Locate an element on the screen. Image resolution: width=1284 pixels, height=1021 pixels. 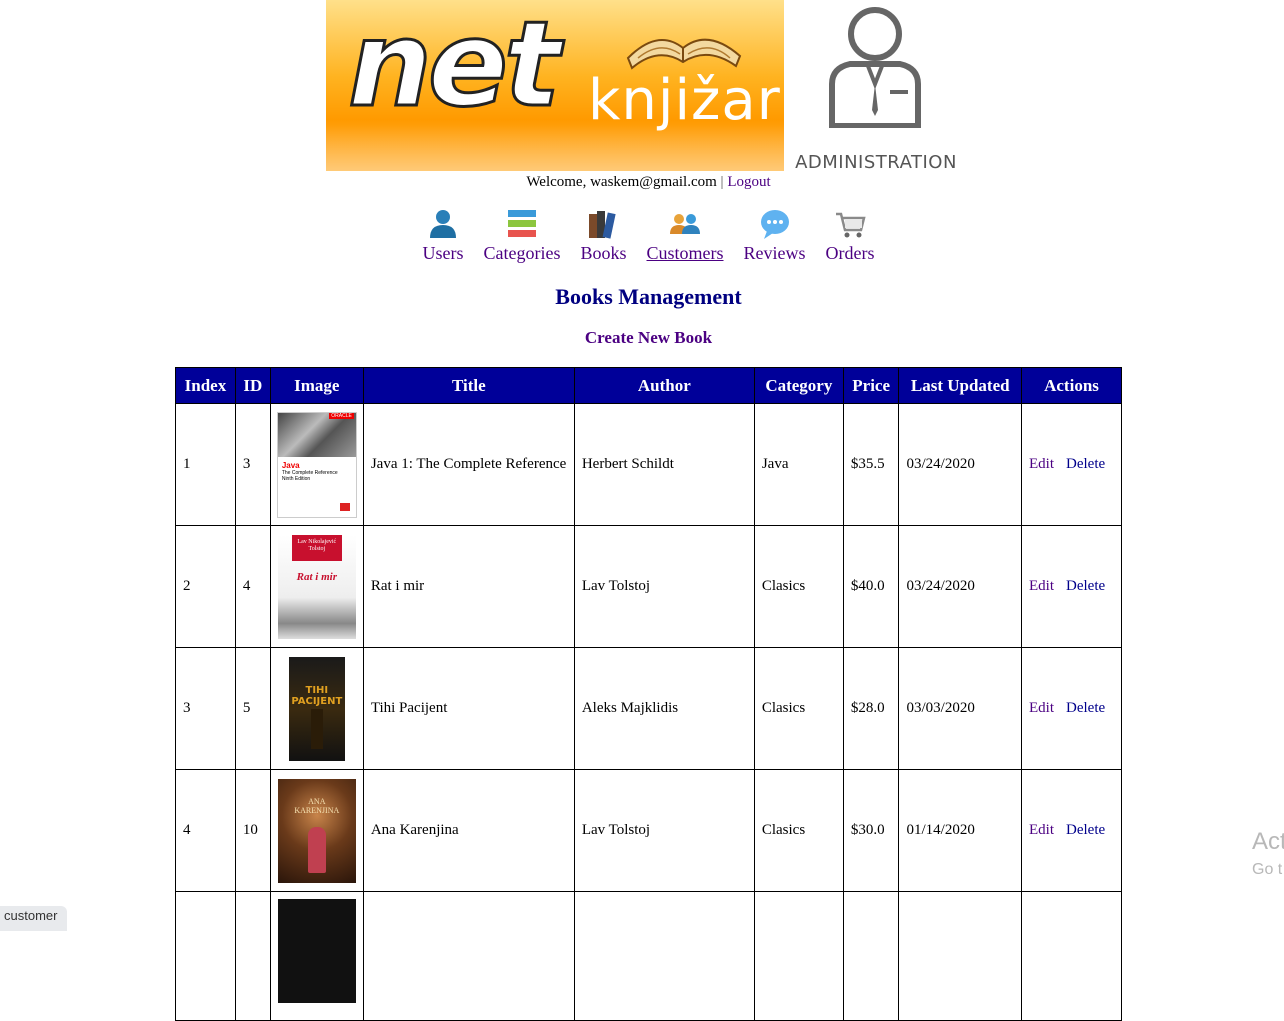
nav-label: Categories is located at coordinates (522, 253).